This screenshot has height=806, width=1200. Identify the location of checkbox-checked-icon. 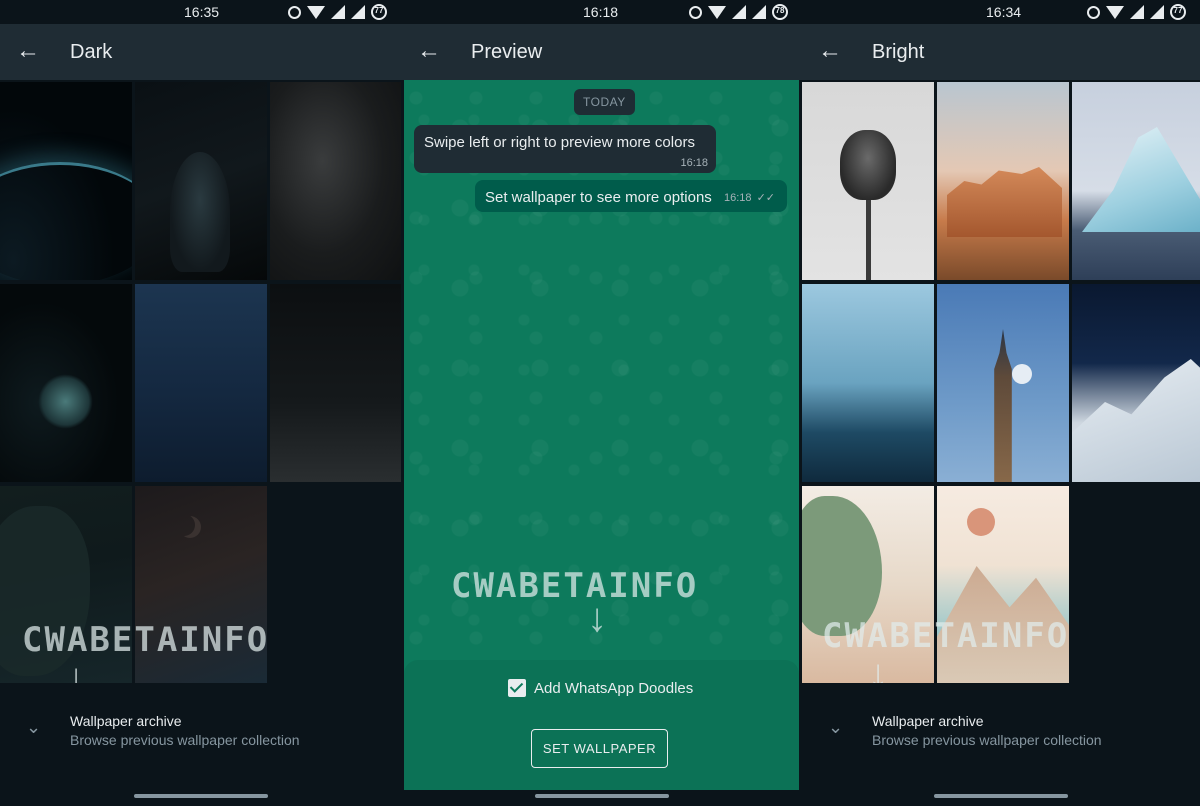
(517, 688).